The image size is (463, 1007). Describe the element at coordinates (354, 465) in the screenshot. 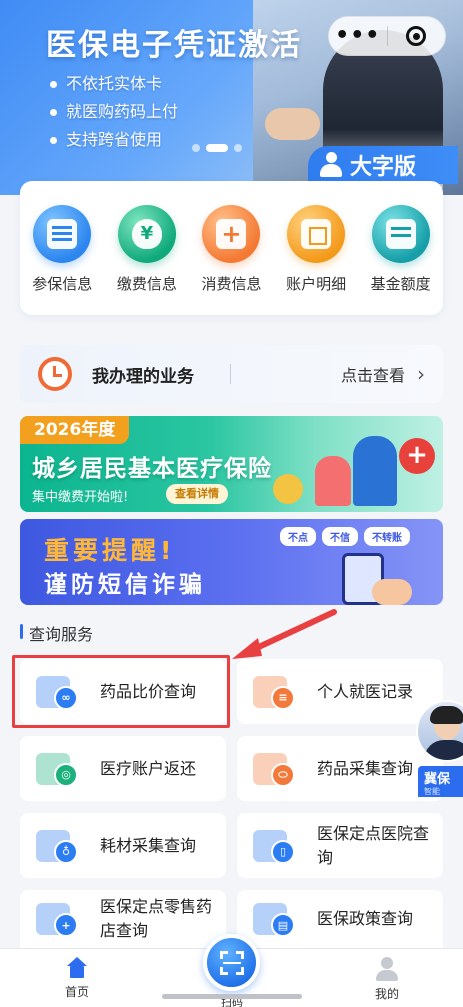

I see `family-illustration` at that location.